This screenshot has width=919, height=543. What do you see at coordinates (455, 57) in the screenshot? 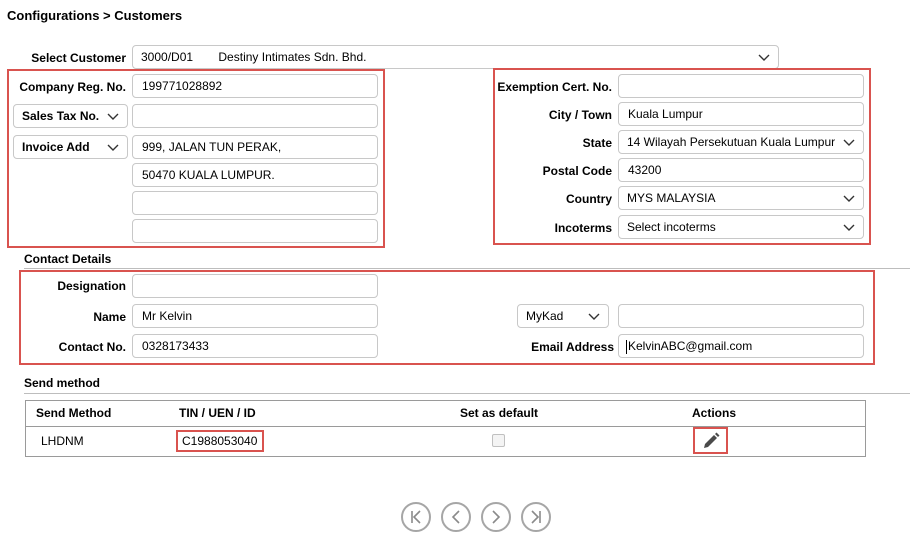
I see `select-customer-dropdown: 3000/D01 Destiny Intimates Sdn. Bhd.` at bounding box center [455, 57].